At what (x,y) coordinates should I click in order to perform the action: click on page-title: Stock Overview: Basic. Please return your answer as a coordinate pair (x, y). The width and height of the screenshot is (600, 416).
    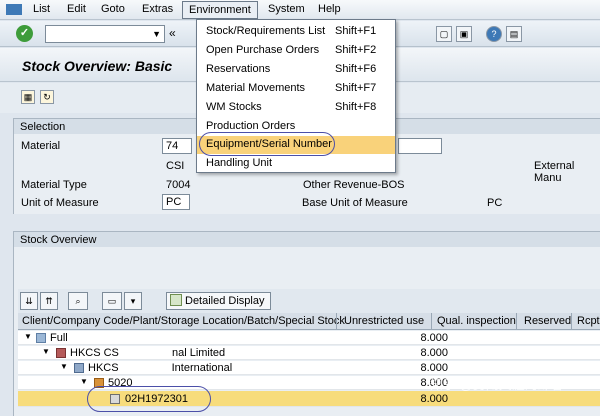
    Looking at the image, I should click on (97, 66).